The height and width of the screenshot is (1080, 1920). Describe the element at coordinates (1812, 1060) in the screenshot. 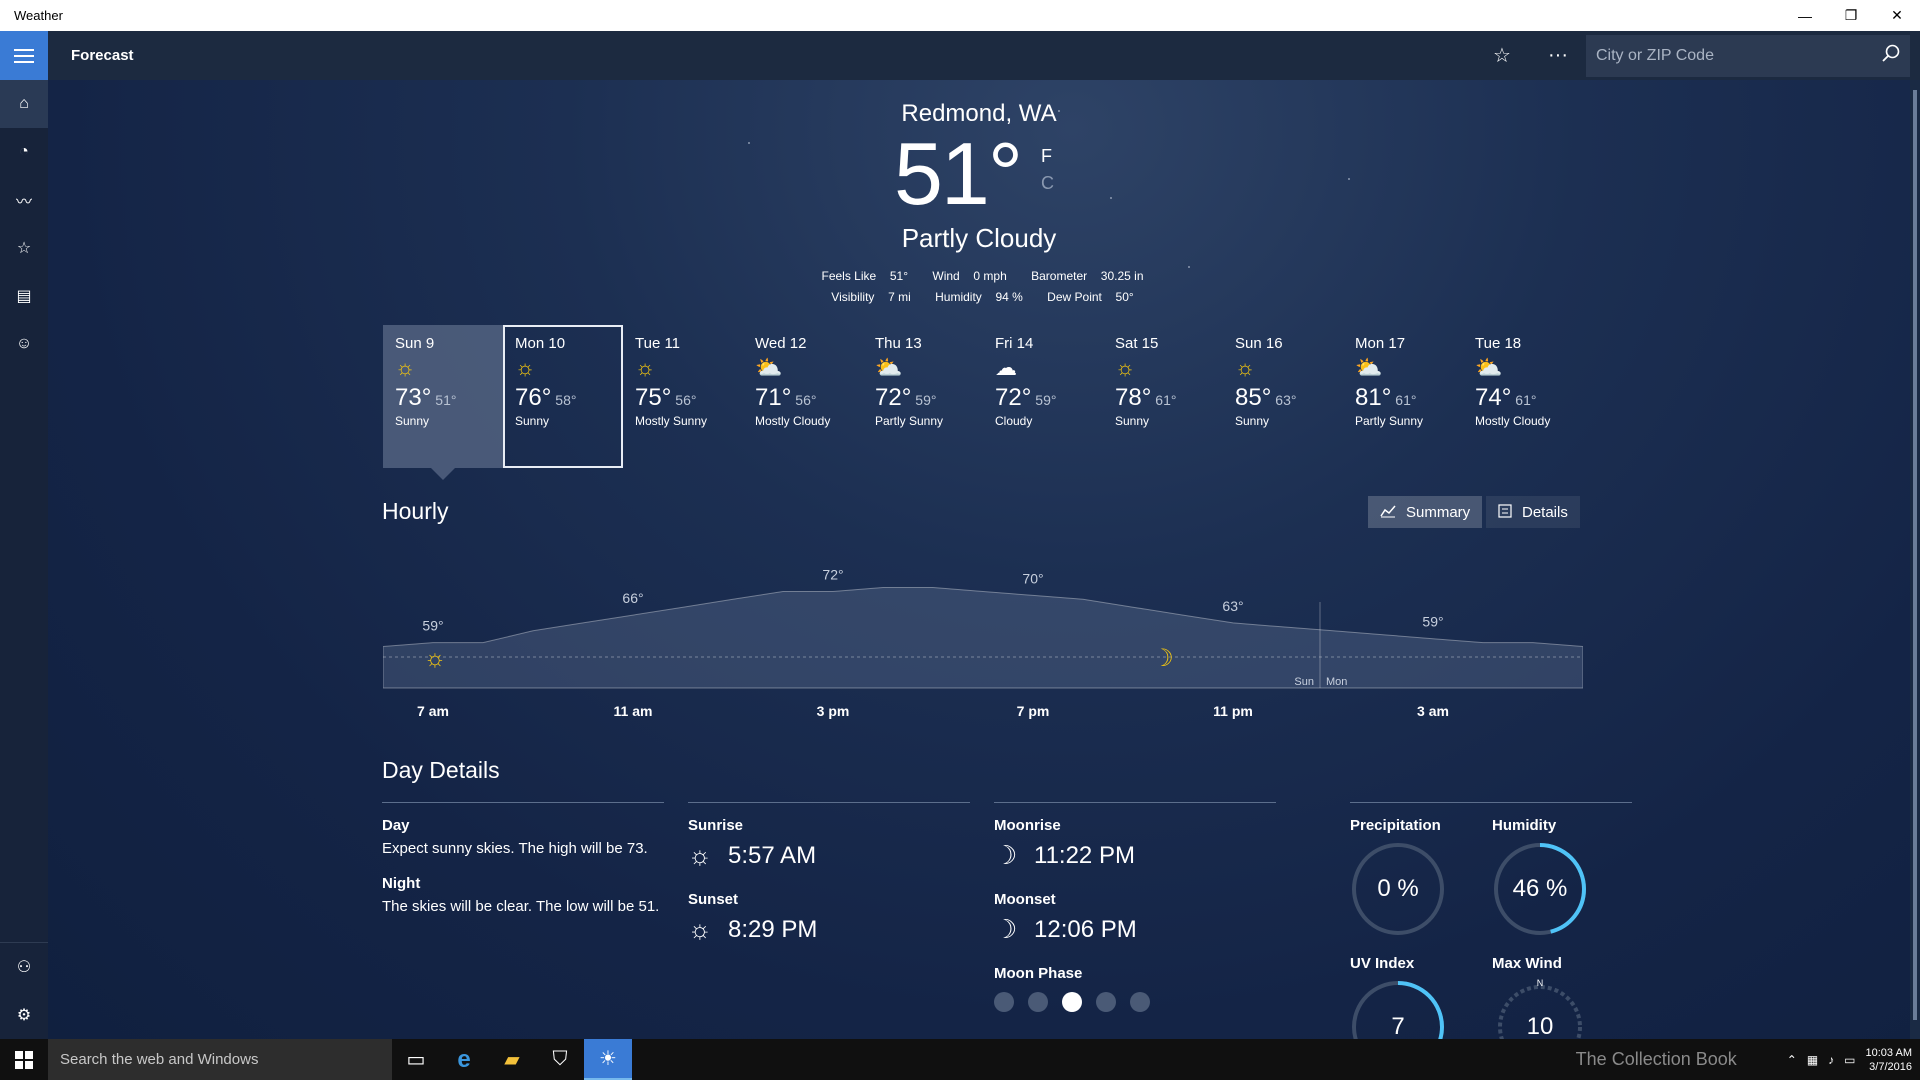

I see `network-icon: ▦` at that location.